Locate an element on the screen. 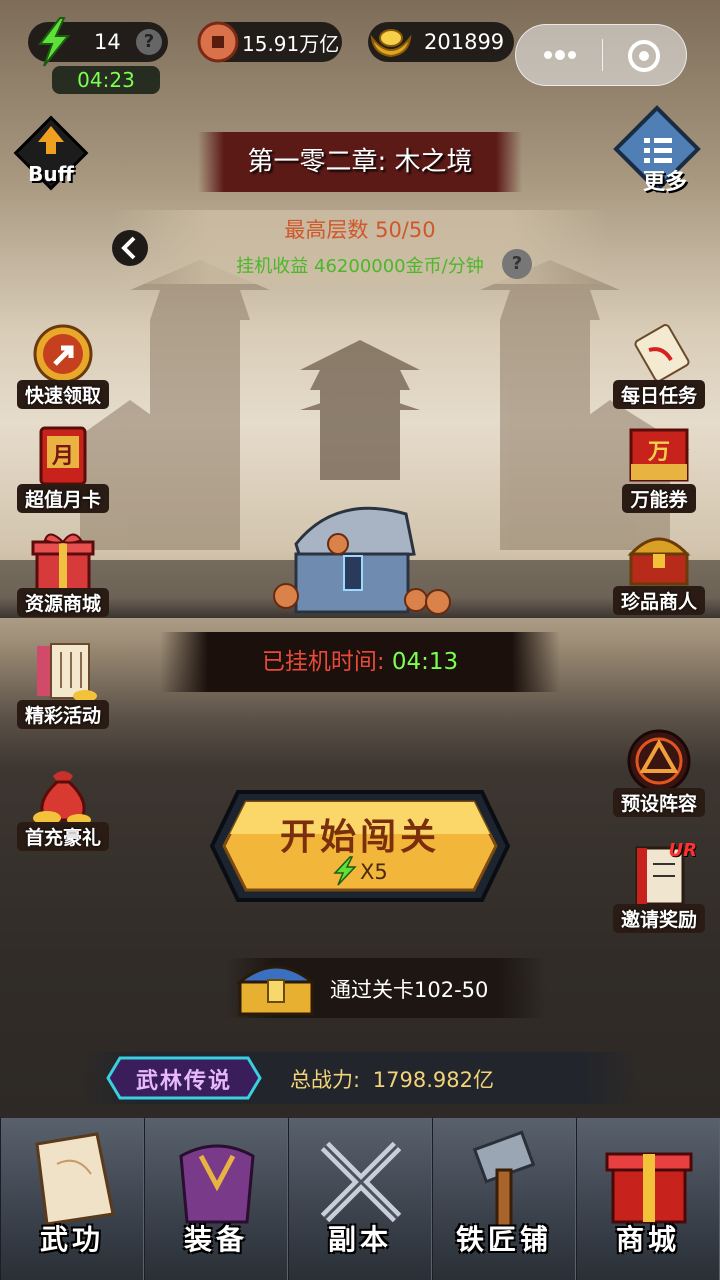 Image resolution: width=720 pixels, height=1280 pixels. energy-value: 14 is located at coordinates (107, 42).